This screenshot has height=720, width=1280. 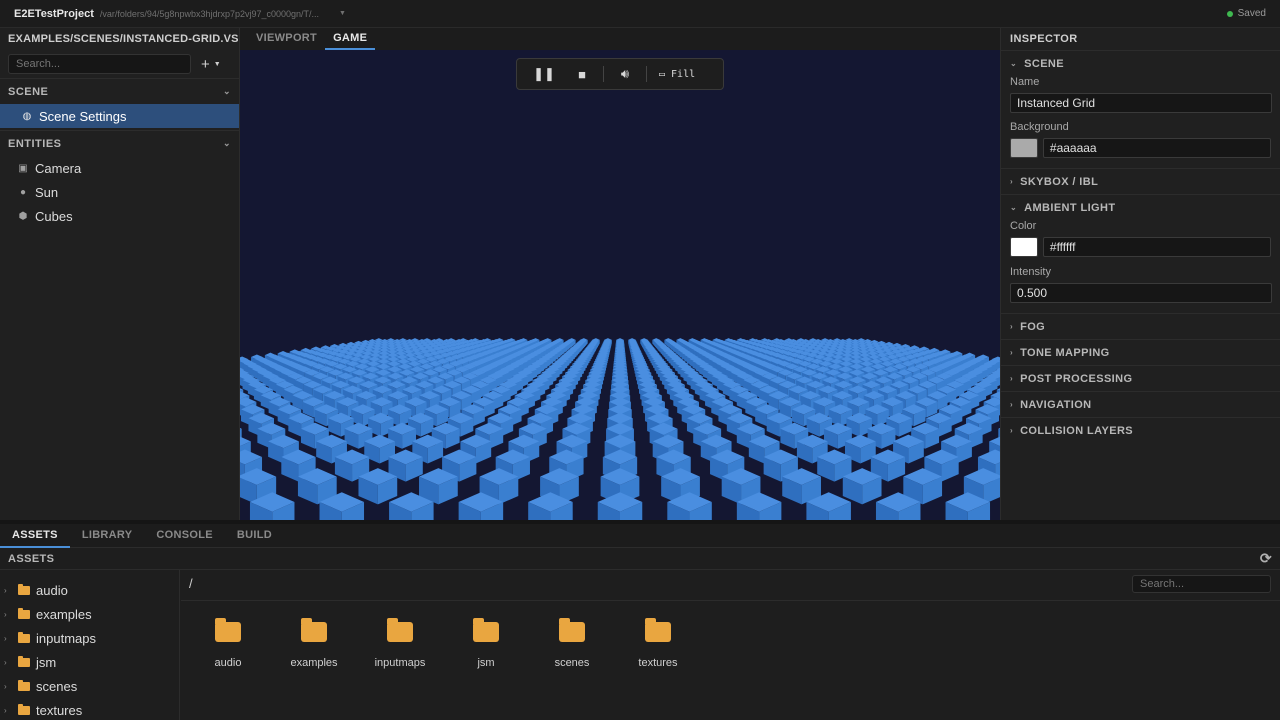 I want to click on section-fog: › FOG, so click(x=1140, y=326).